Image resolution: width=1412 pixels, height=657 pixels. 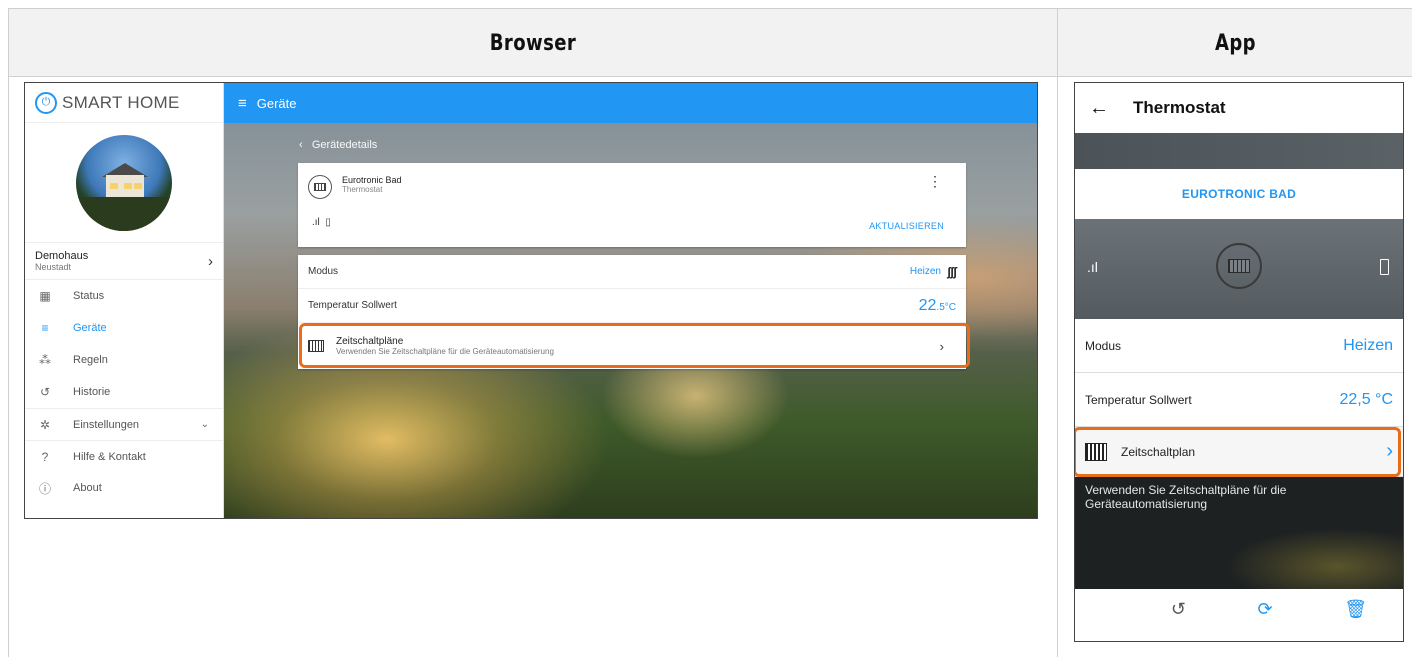 I want to click on list-icon: ≡, so click(x=45, y=328).